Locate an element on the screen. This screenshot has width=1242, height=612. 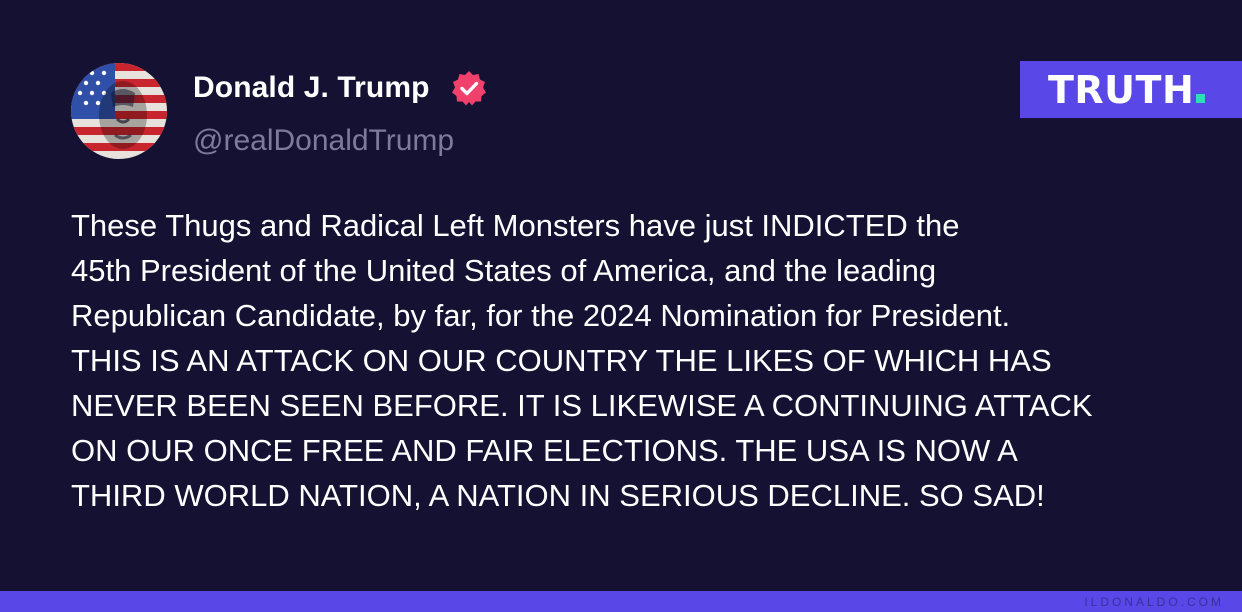
avatar-image is located at coordinates (119, 111).